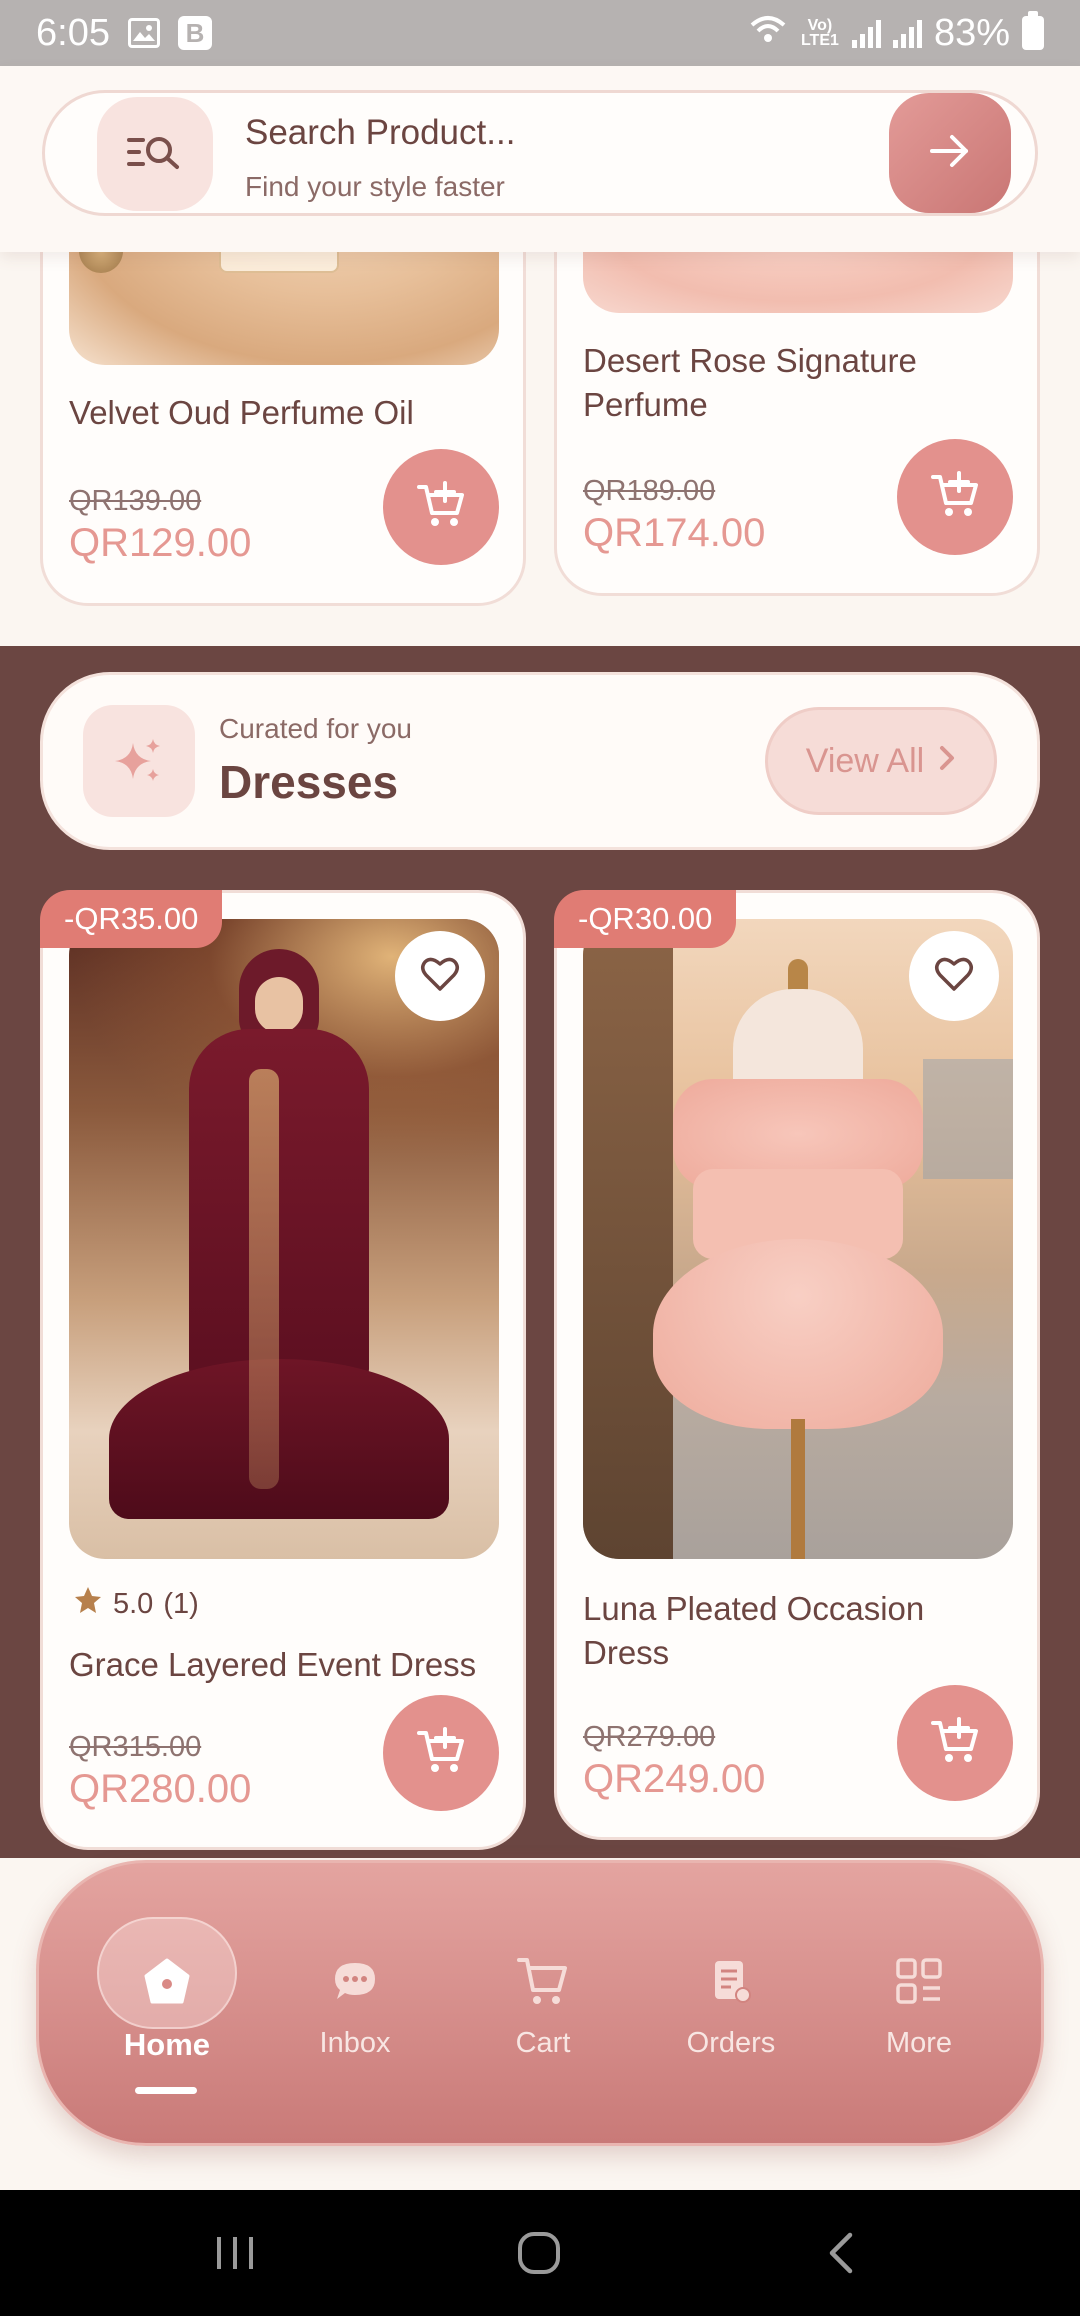  Describe the element at coordinates (819, 33) in the screenshot. I see `network-label: Vo) LTE1` at that location.